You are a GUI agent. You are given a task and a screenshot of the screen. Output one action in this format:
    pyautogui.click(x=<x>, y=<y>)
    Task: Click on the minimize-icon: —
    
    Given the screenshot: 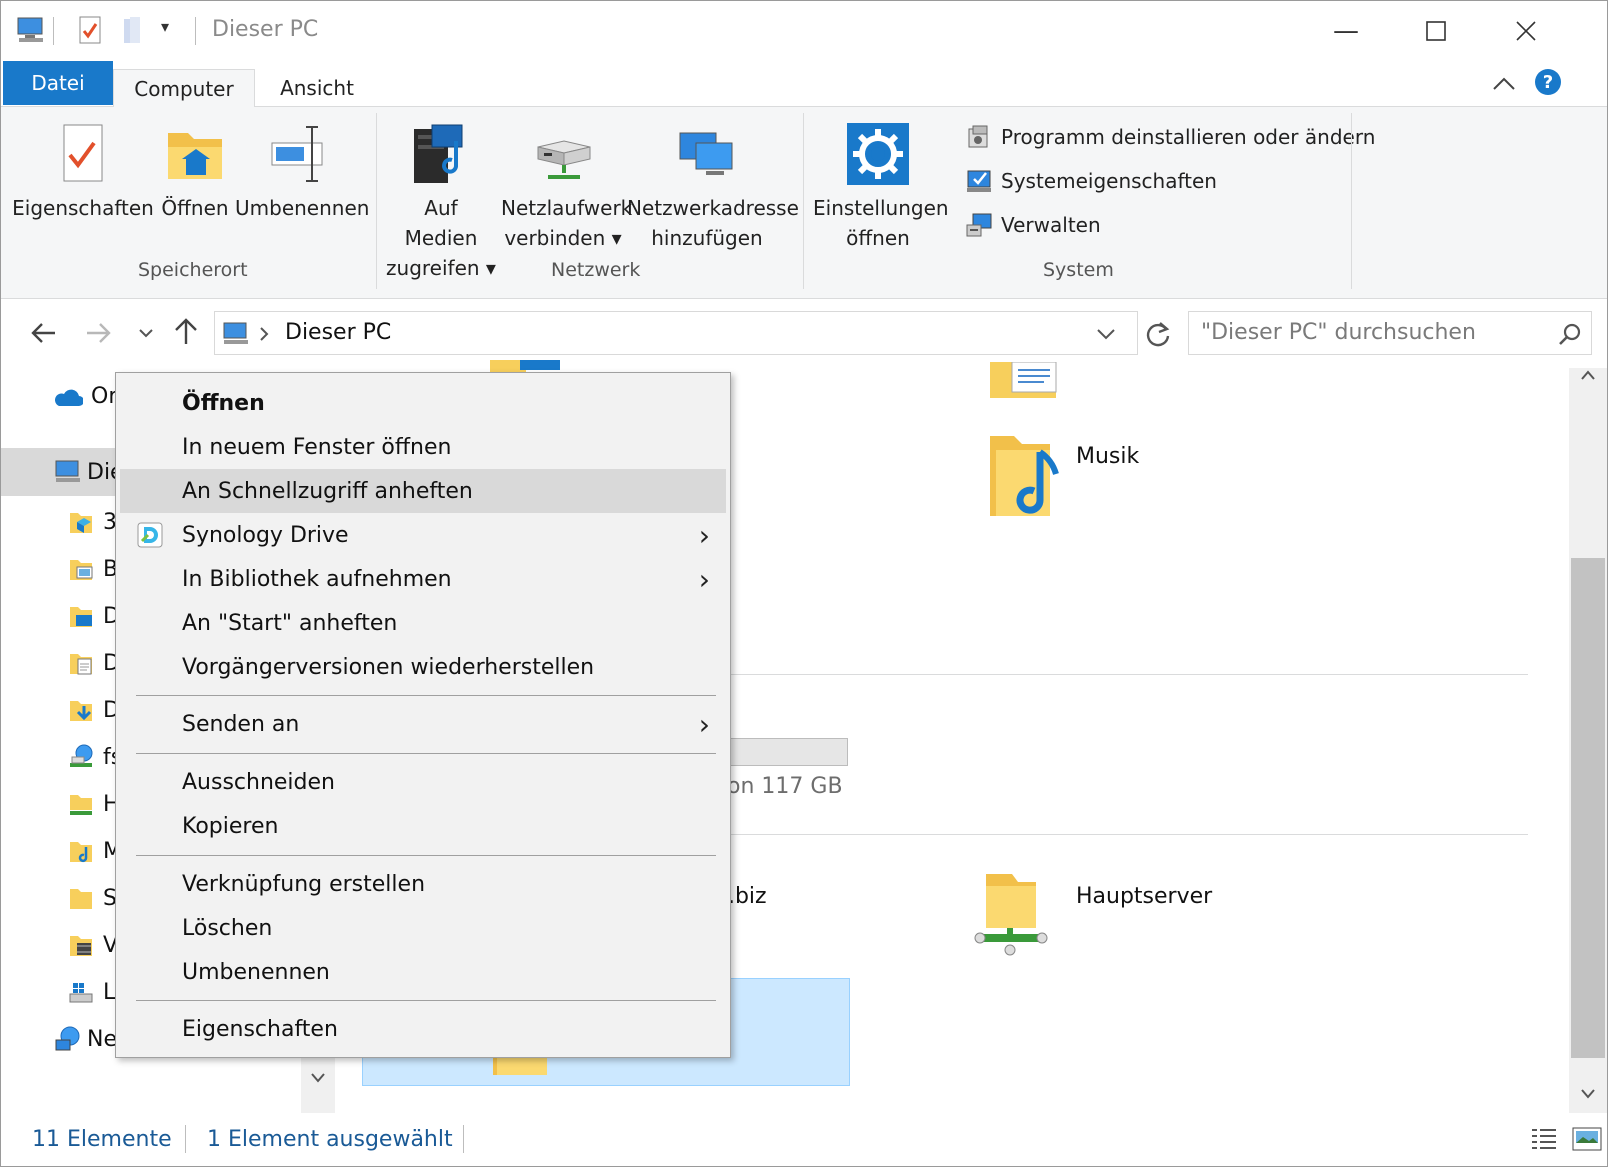 What is the action you would take?
    pyautogui.click(x=1346, y=31)
    